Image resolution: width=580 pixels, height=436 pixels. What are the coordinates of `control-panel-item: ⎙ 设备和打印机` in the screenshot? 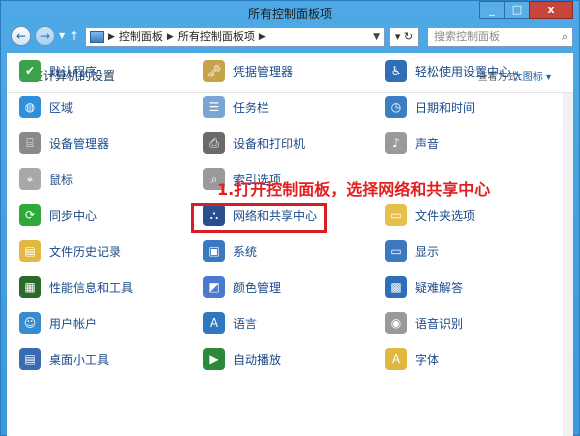 It's located at (254, 143).